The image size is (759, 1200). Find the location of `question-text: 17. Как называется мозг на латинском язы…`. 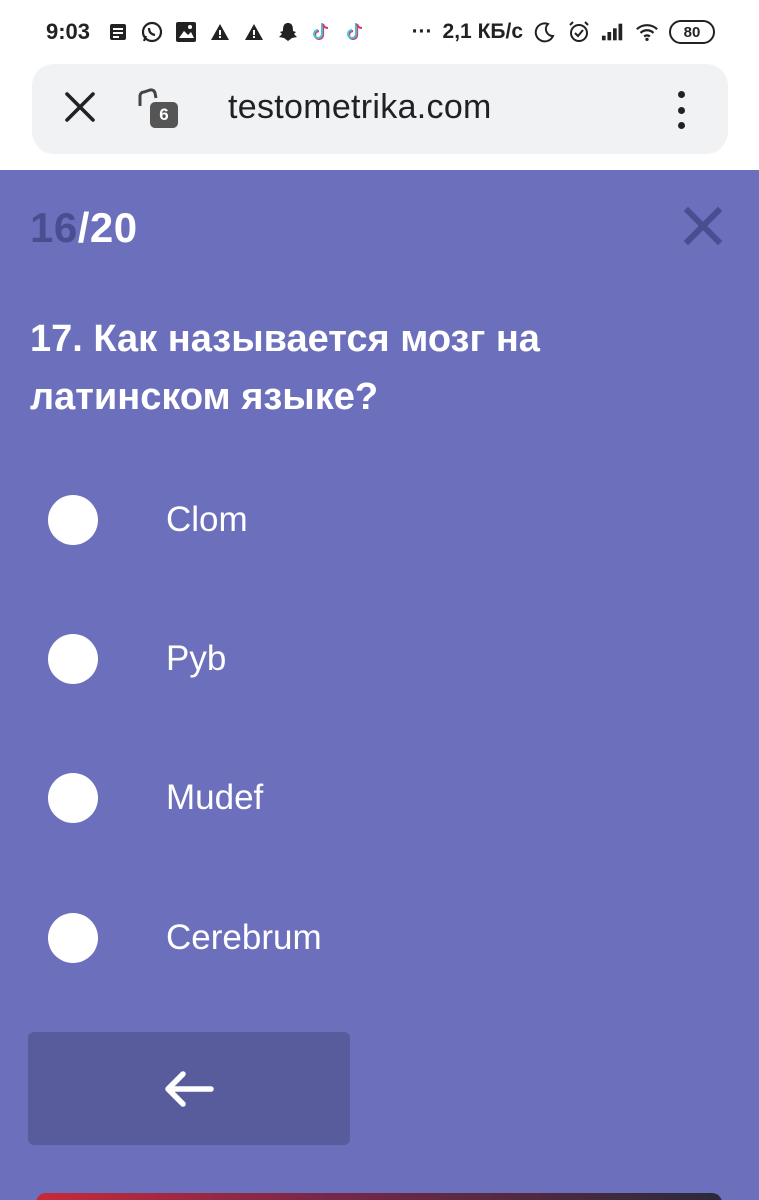

question-text: 17. Как называется мозг на латинском язы… is located at coordinates (285, 368).